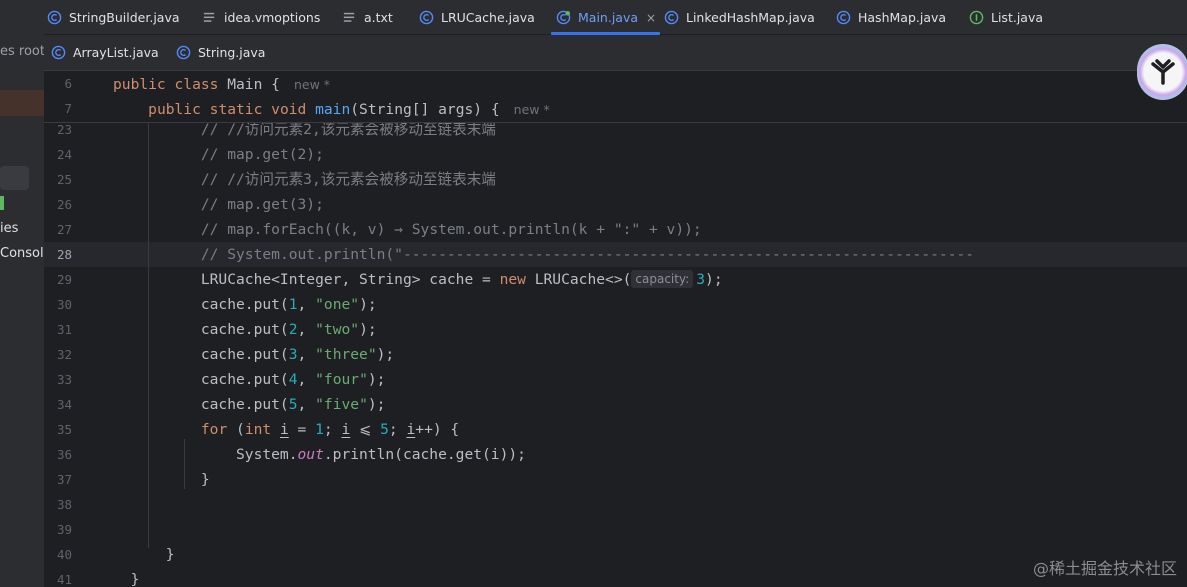 Image resolution: width=1187 pixels, height=587 pixels. What do you see at coordinates (222, 84) in the screenshot?
I see `code-line-6: public class Main {new *` at bounding box center [222, 84].